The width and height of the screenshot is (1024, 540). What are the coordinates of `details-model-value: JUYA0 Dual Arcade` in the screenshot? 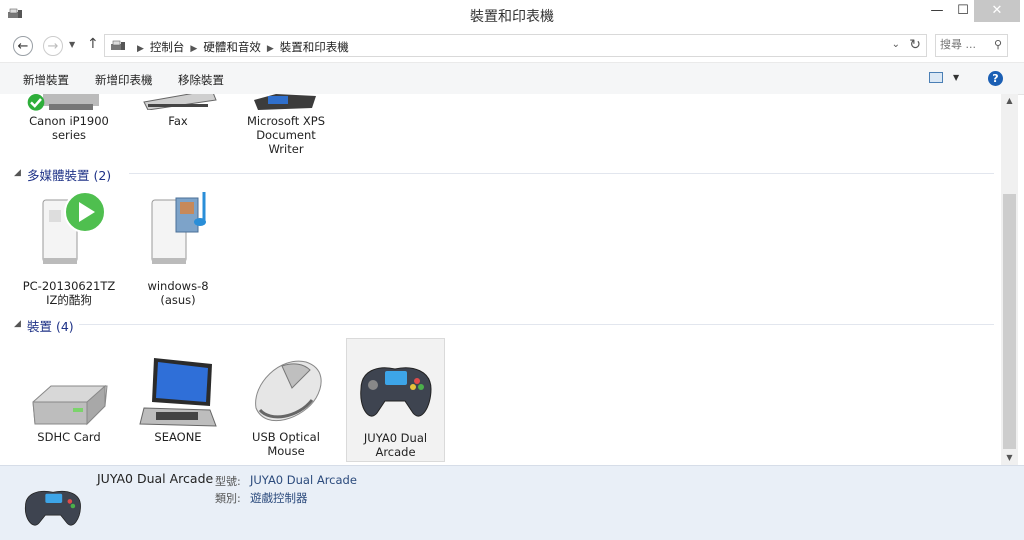 It's located at (303, 480).